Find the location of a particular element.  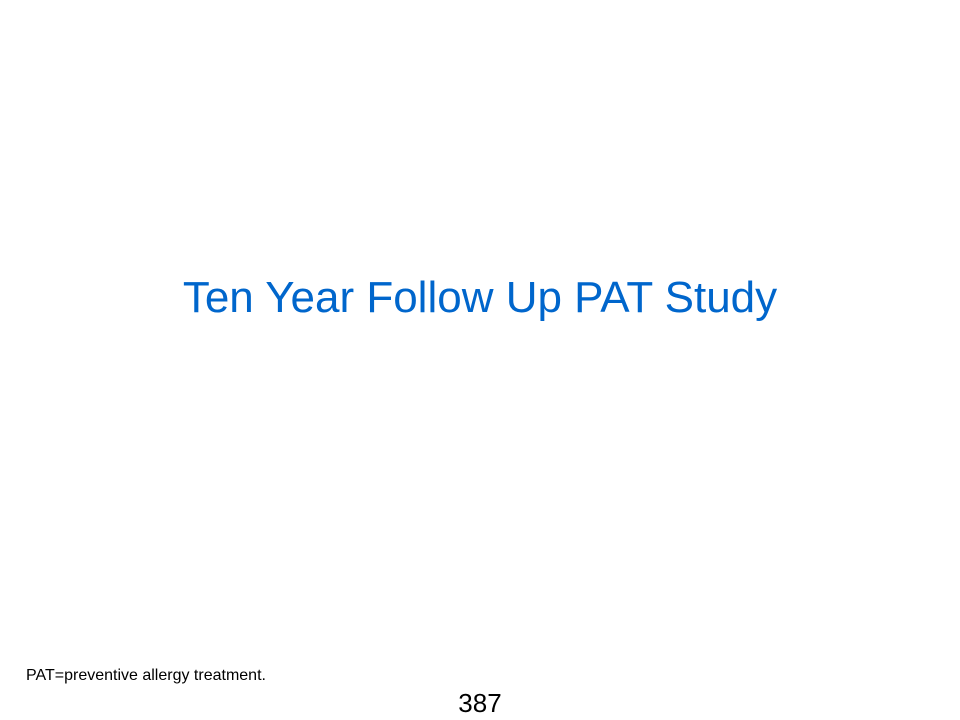

footnote: PAT=preventive allergy treatment. is located at coordinates (146, 675).